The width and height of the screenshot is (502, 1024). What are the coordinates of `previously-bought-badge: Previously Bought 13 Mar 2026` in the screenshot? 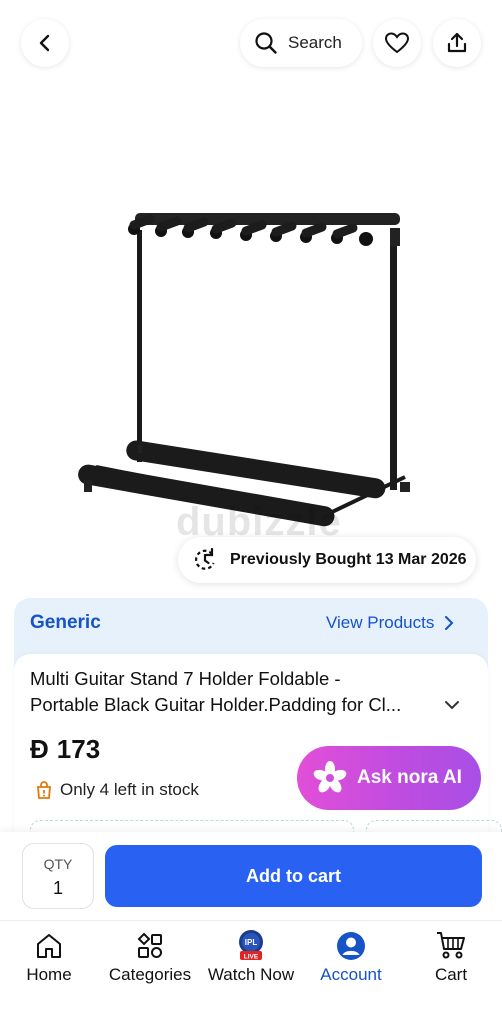 It's located at (327, 560).